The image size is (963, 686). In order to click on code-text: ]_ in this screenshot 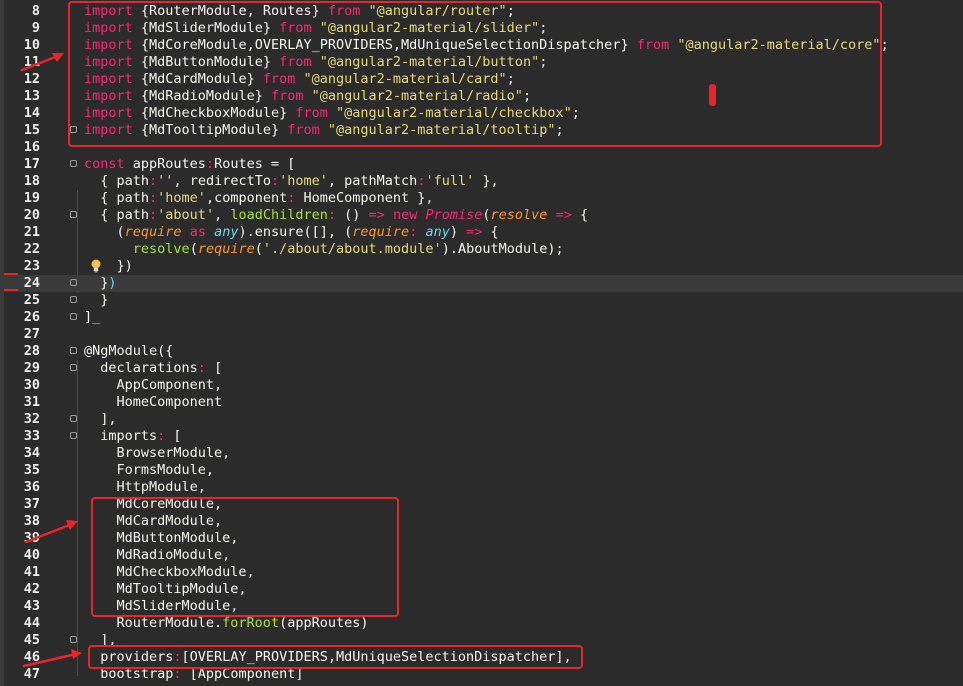, I will do `click(92, 317)`.